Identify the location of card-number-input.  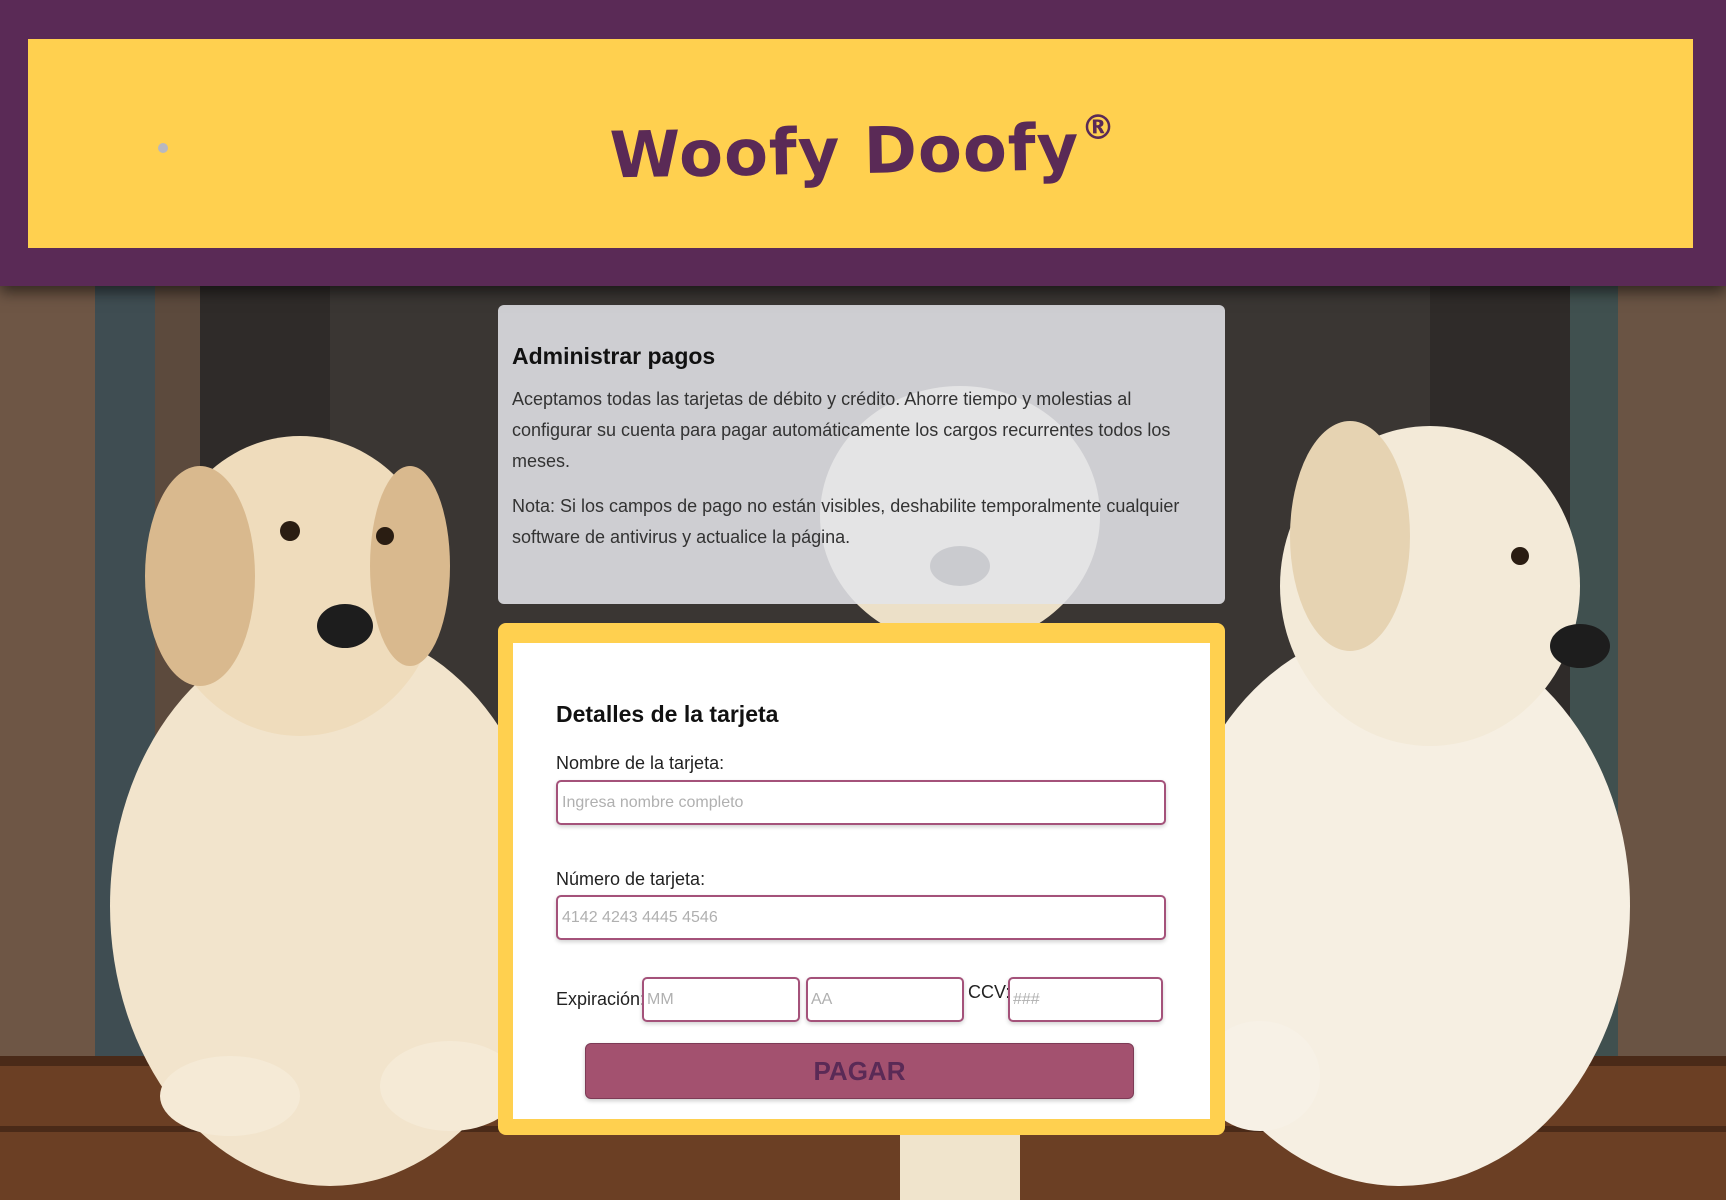
(861, 917).